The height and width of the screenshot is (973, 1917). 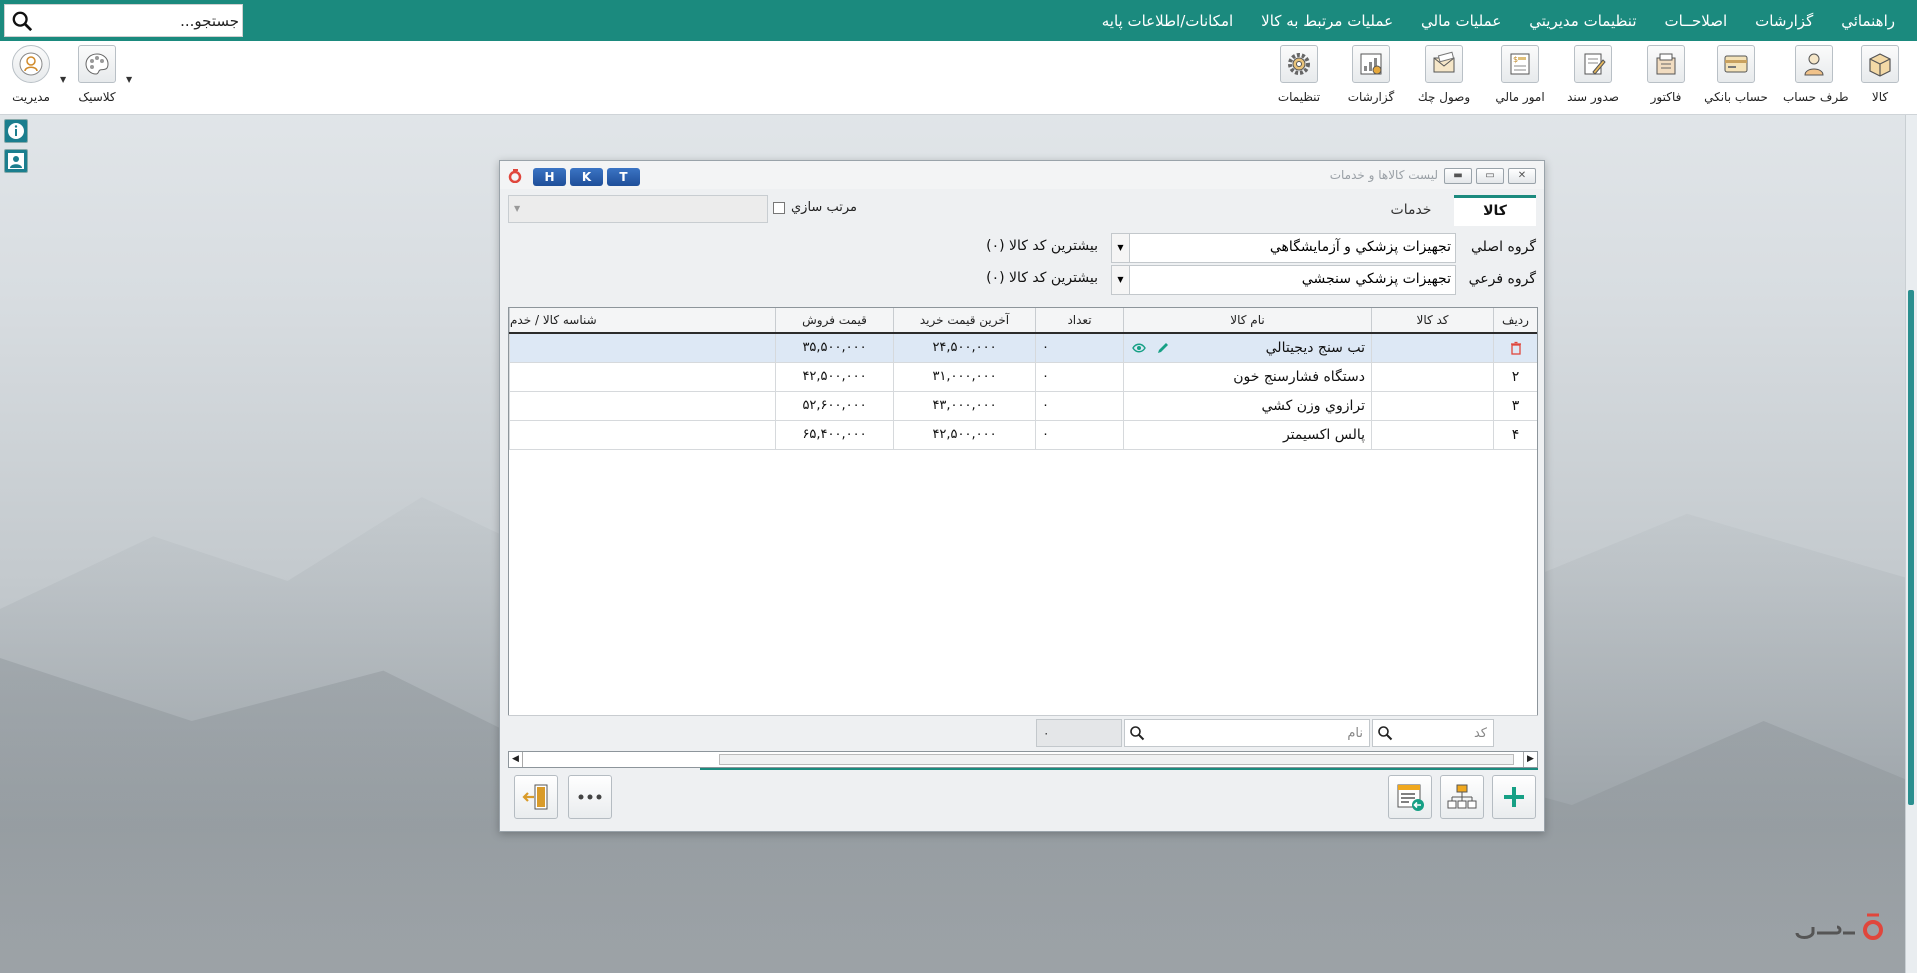 I want to click on ellipsis-icon, so click(x=590, y=797).